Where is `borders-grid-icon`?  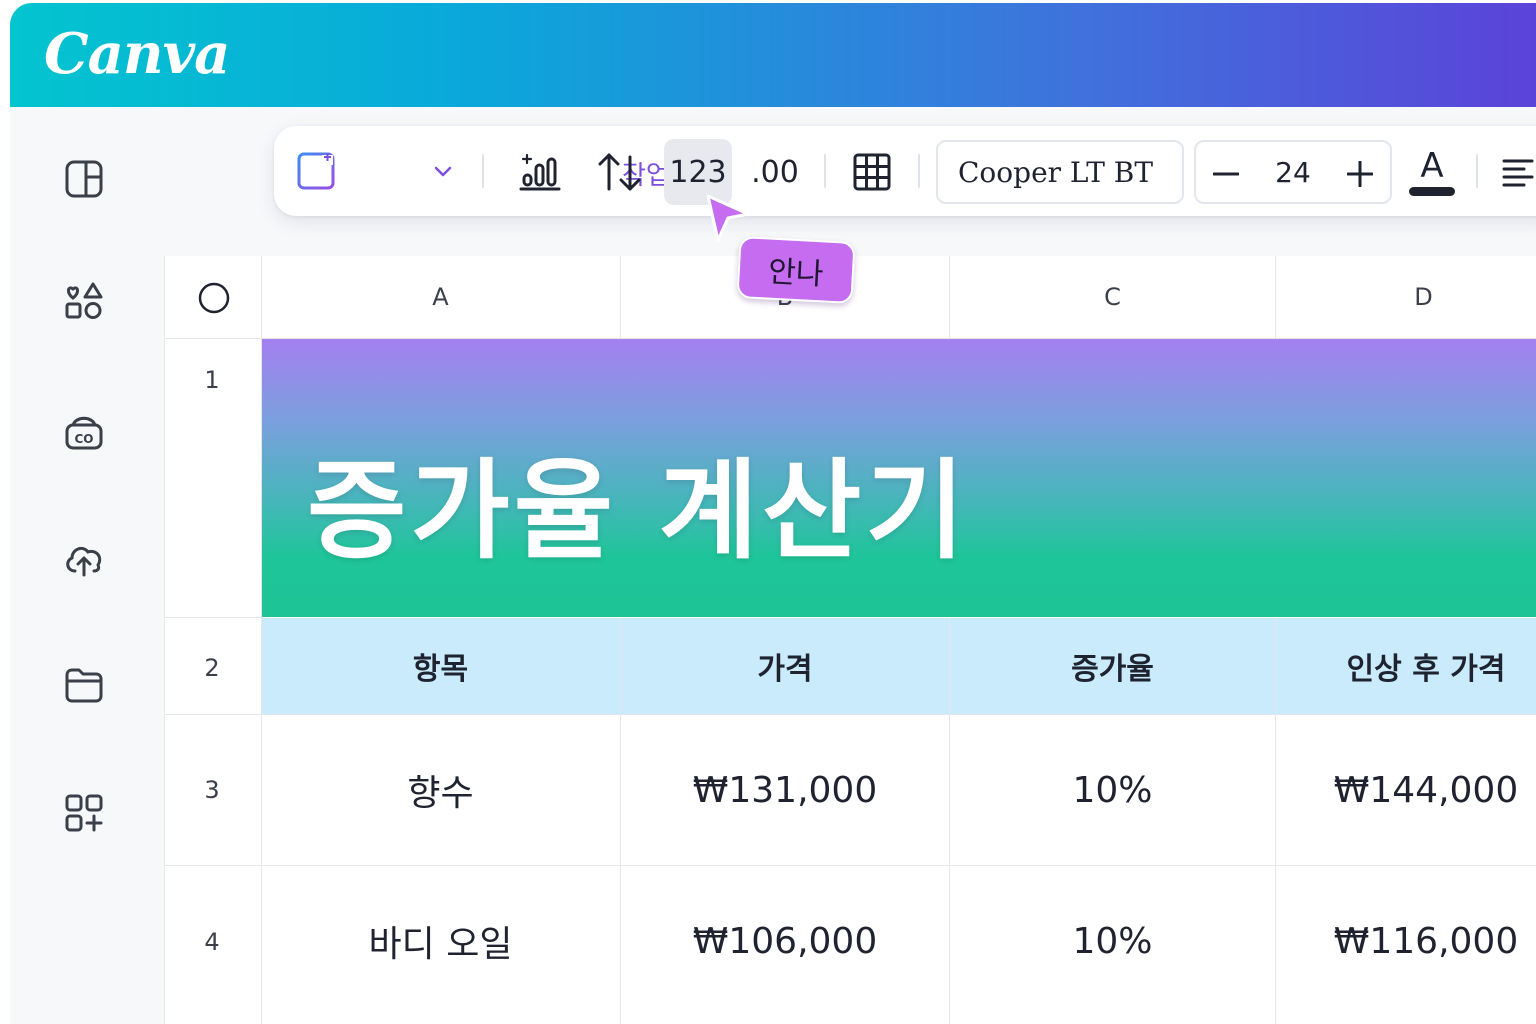
borders-grid-icon is located at coordinates (872, 172).